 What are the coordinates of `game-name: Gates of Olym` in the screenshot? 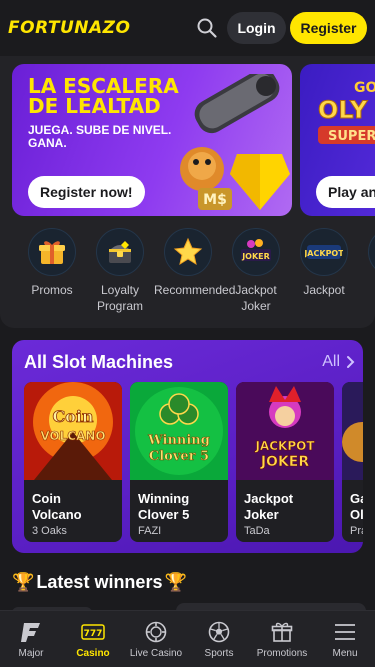 It's located at (356, 506).